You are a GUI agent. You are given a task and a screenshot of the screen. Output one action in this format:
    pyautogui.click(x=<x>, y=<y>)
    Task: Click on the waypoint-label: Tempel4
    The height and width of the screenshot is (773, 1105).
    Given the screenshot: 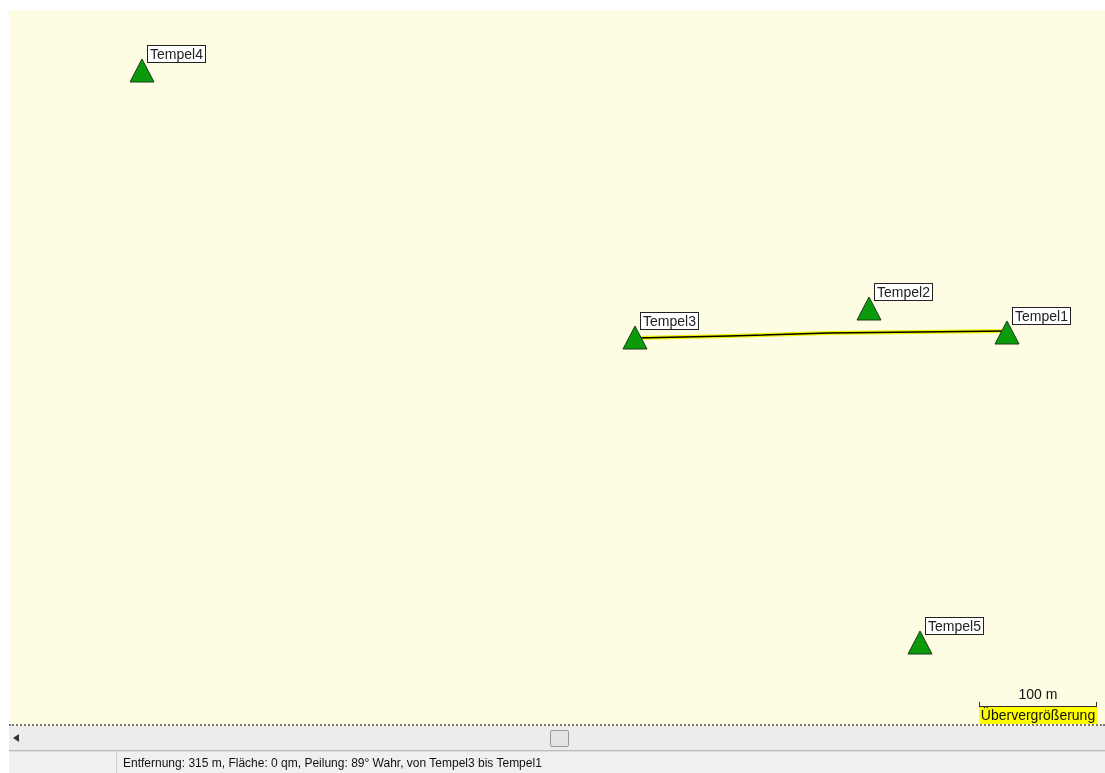 What is the action you would take?
    pyautogui.click(x=176, y=54)
    